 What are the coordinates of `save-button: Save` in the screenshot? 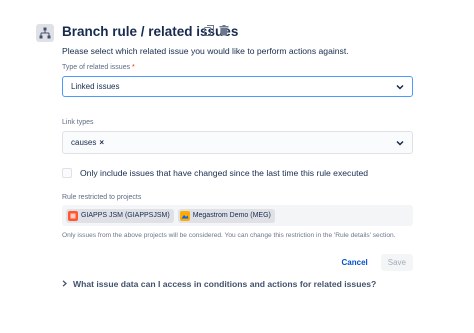 It's located at (396, 262).